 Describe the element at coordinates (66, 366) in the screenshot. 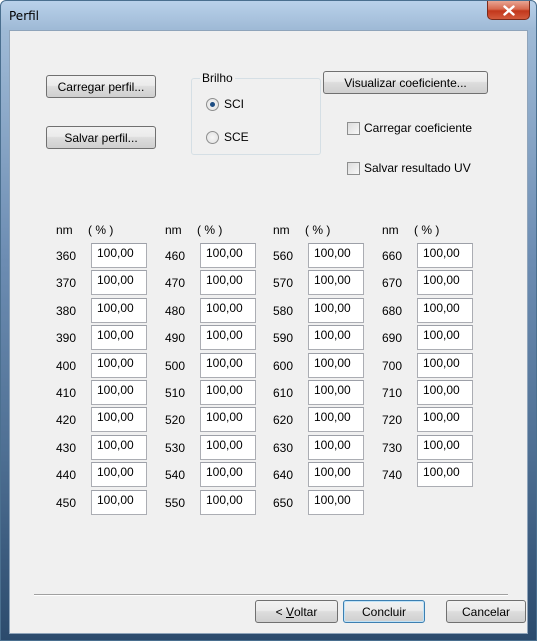

I see `wavelength-label: 400` at that location.